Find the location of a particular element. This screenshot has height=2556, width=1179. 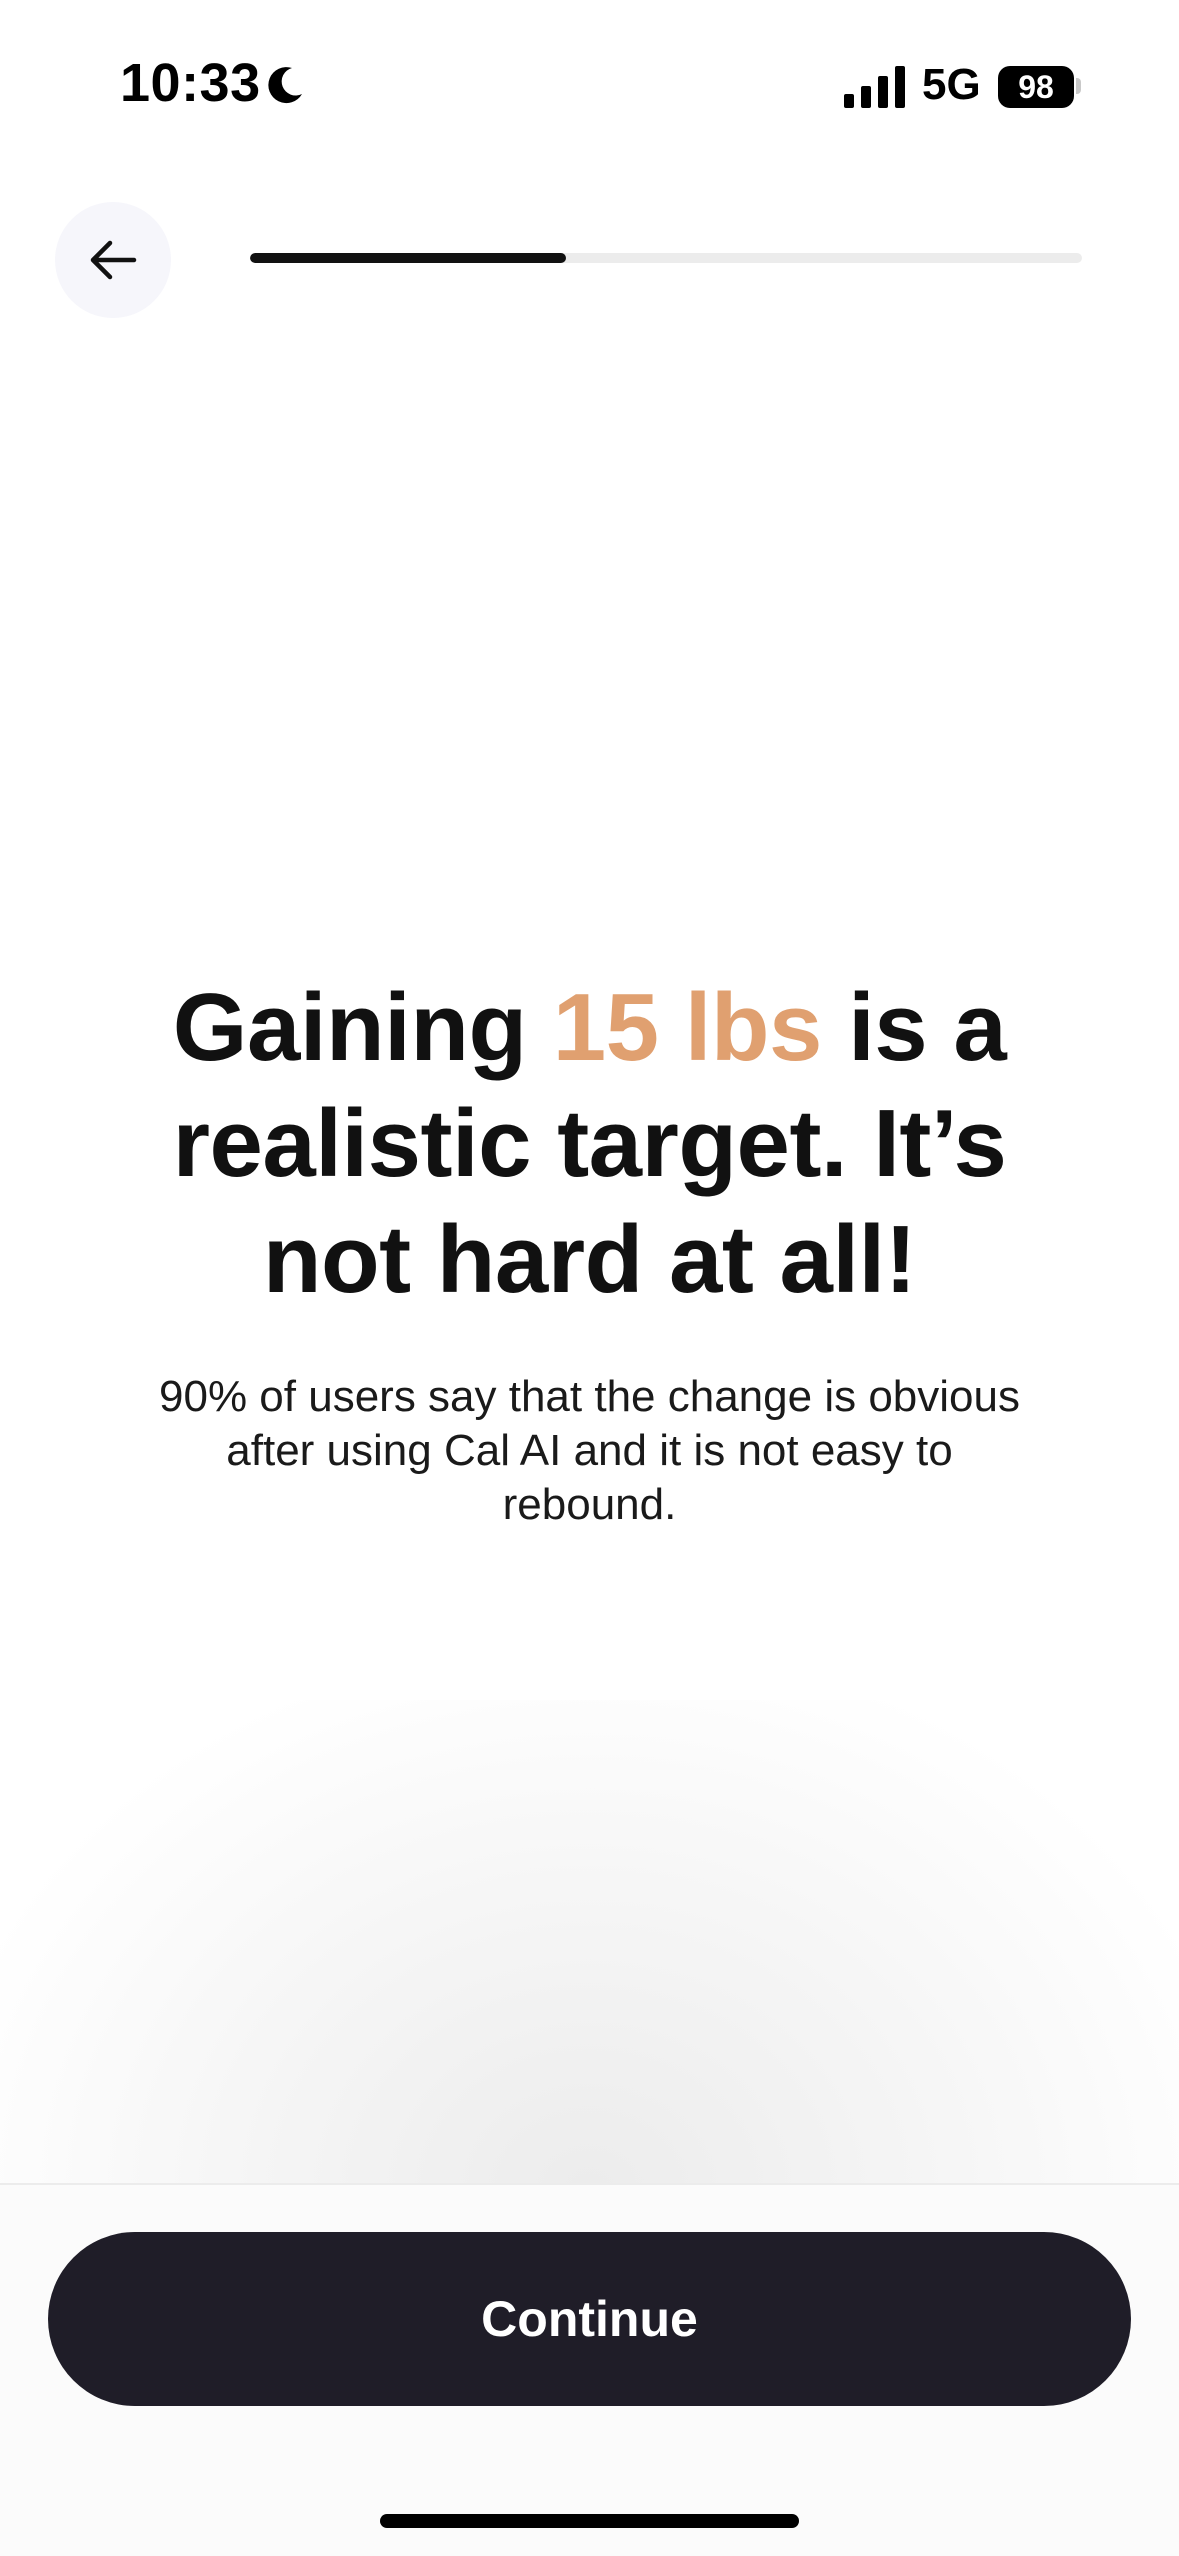

progress-bar-fill is located at coordinates (408, 258).